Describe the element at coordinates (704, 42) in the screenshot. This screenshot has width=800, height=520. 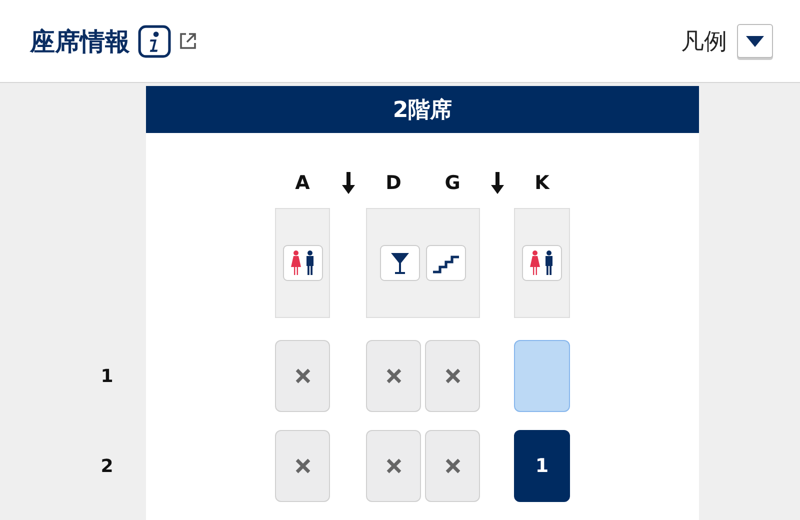
I see `legend-label: 凡例` at that location.